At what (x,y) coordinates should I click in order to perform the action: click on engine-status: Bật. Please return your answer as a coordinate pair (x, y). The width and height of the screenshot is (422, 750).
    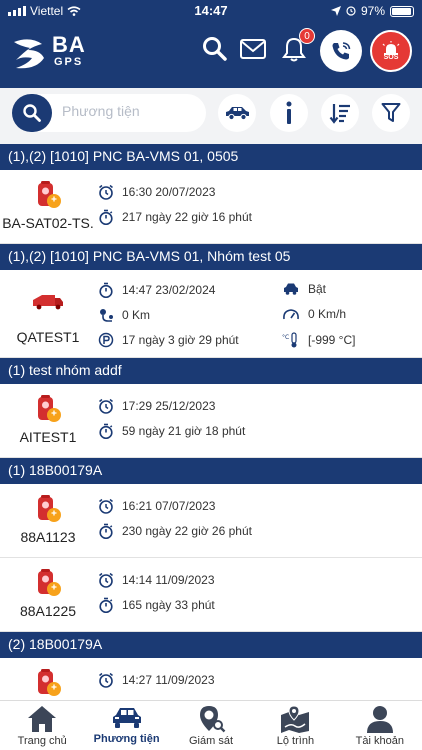
    Looking at the image, I should click on (317, 289).